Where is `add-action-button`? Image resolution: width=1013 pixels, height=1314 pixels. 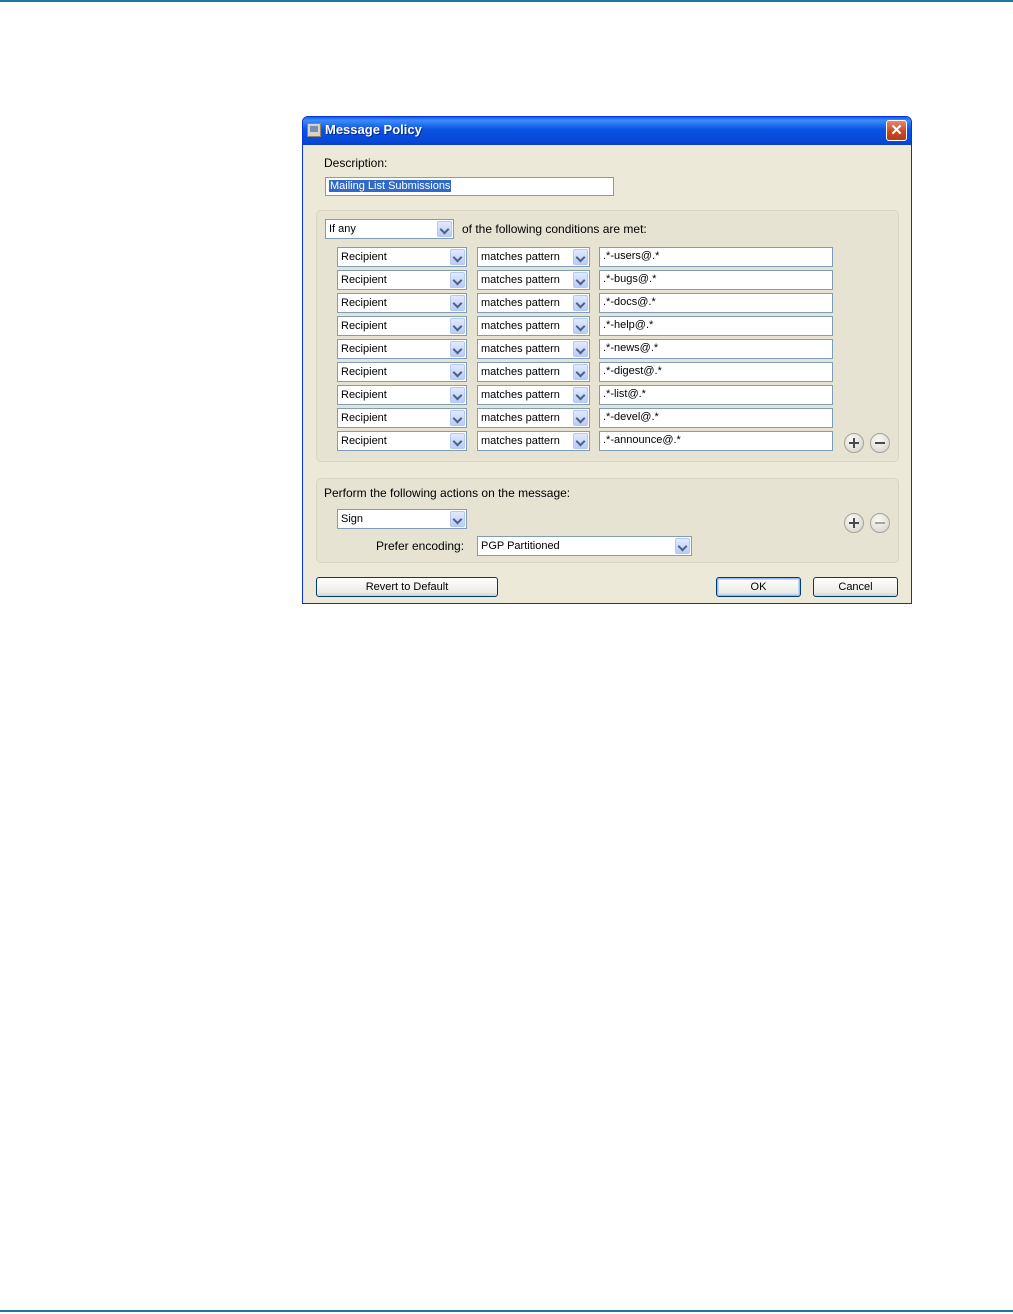 add-action-button is located at coordinates (854, 523).